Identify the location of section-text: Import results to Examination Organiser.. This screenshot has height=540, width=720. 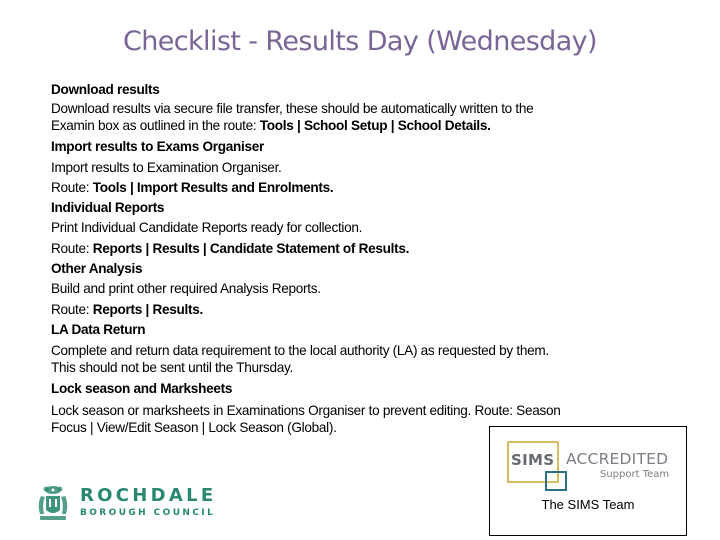
(166, 167).